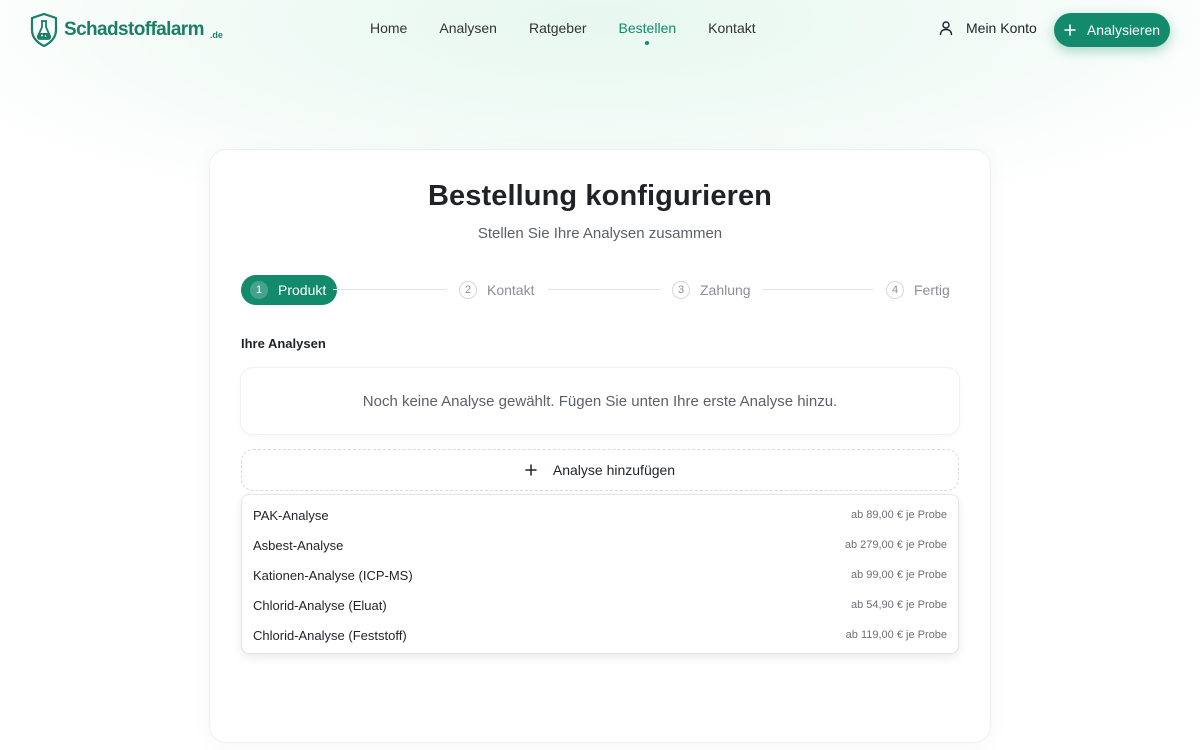  What do you see at coordinates (291, 515) in the screenshot?
I see `option-name: PAK-Analyse` at bounding box center [291, 515].